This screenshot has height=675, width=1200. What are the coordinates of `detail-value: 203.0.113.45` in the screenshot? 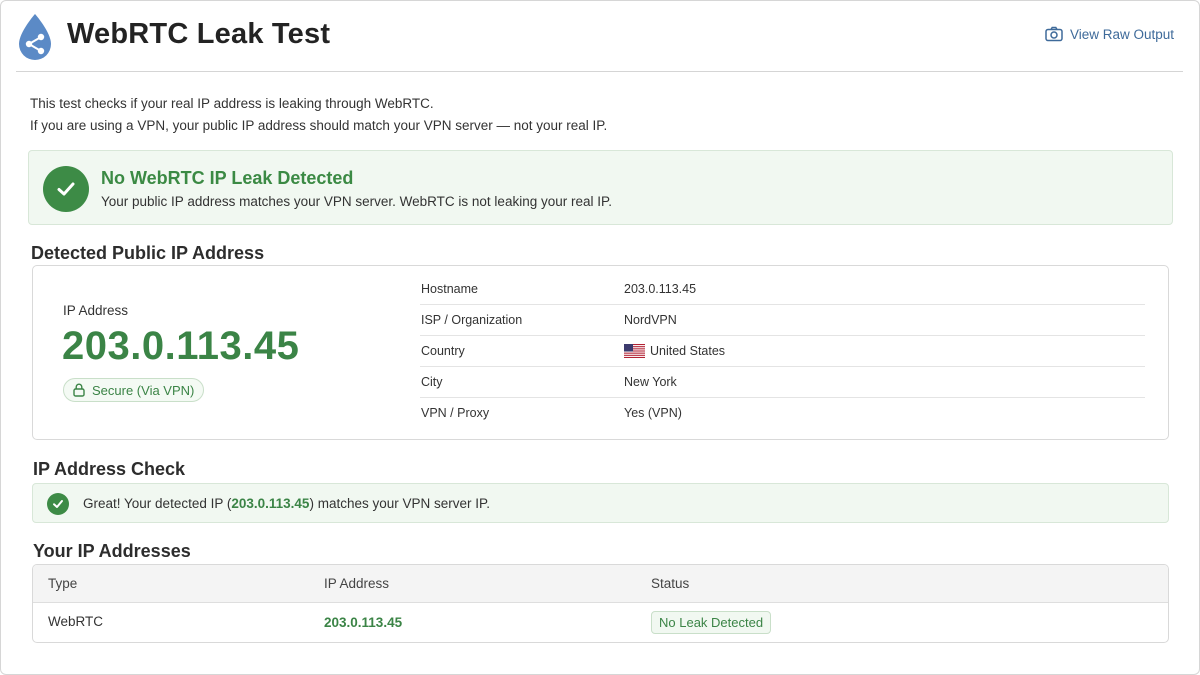 It's located at (660, 289).